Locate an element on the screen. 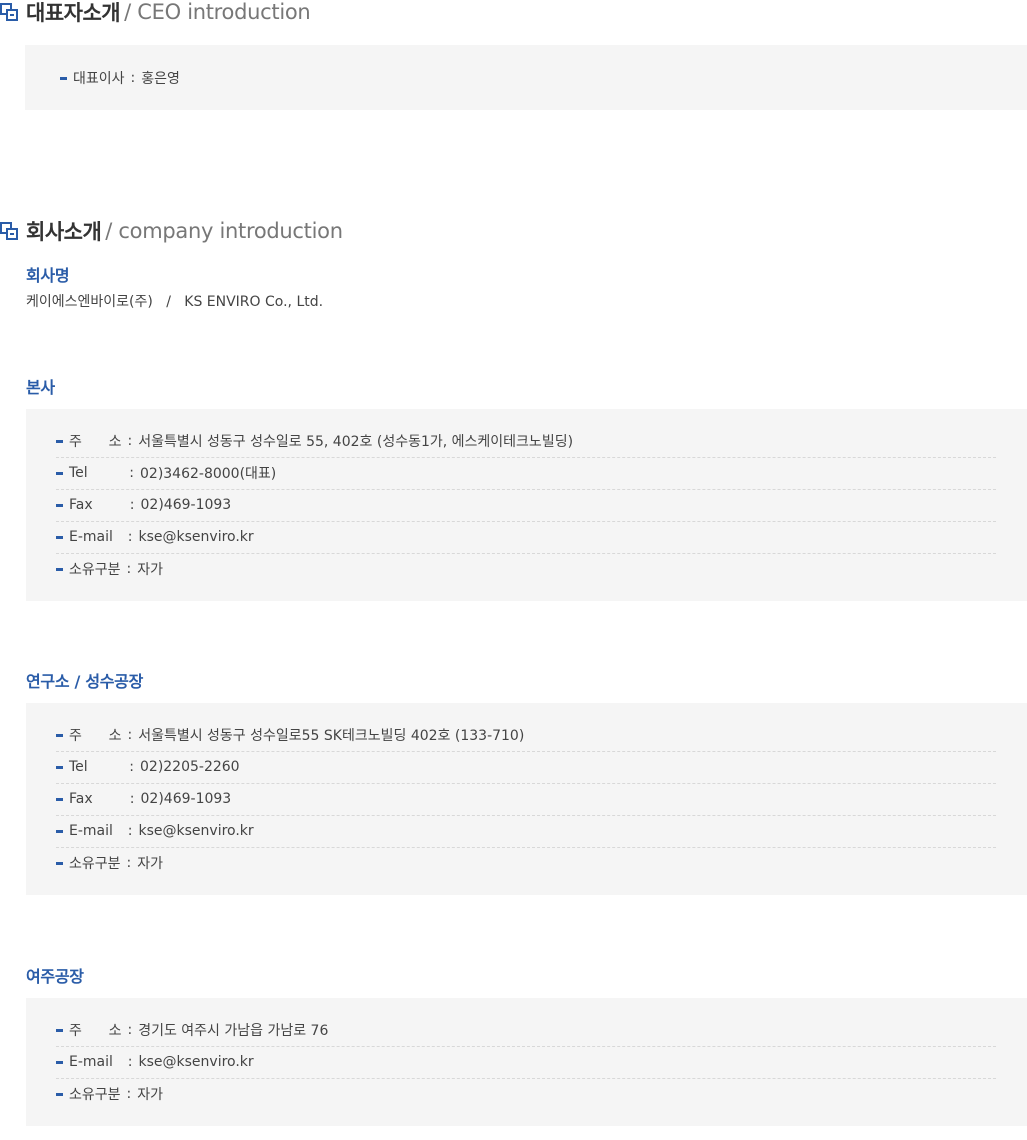  row-value: 02)3462-8000(대표) is located at coordinates (208, 474).